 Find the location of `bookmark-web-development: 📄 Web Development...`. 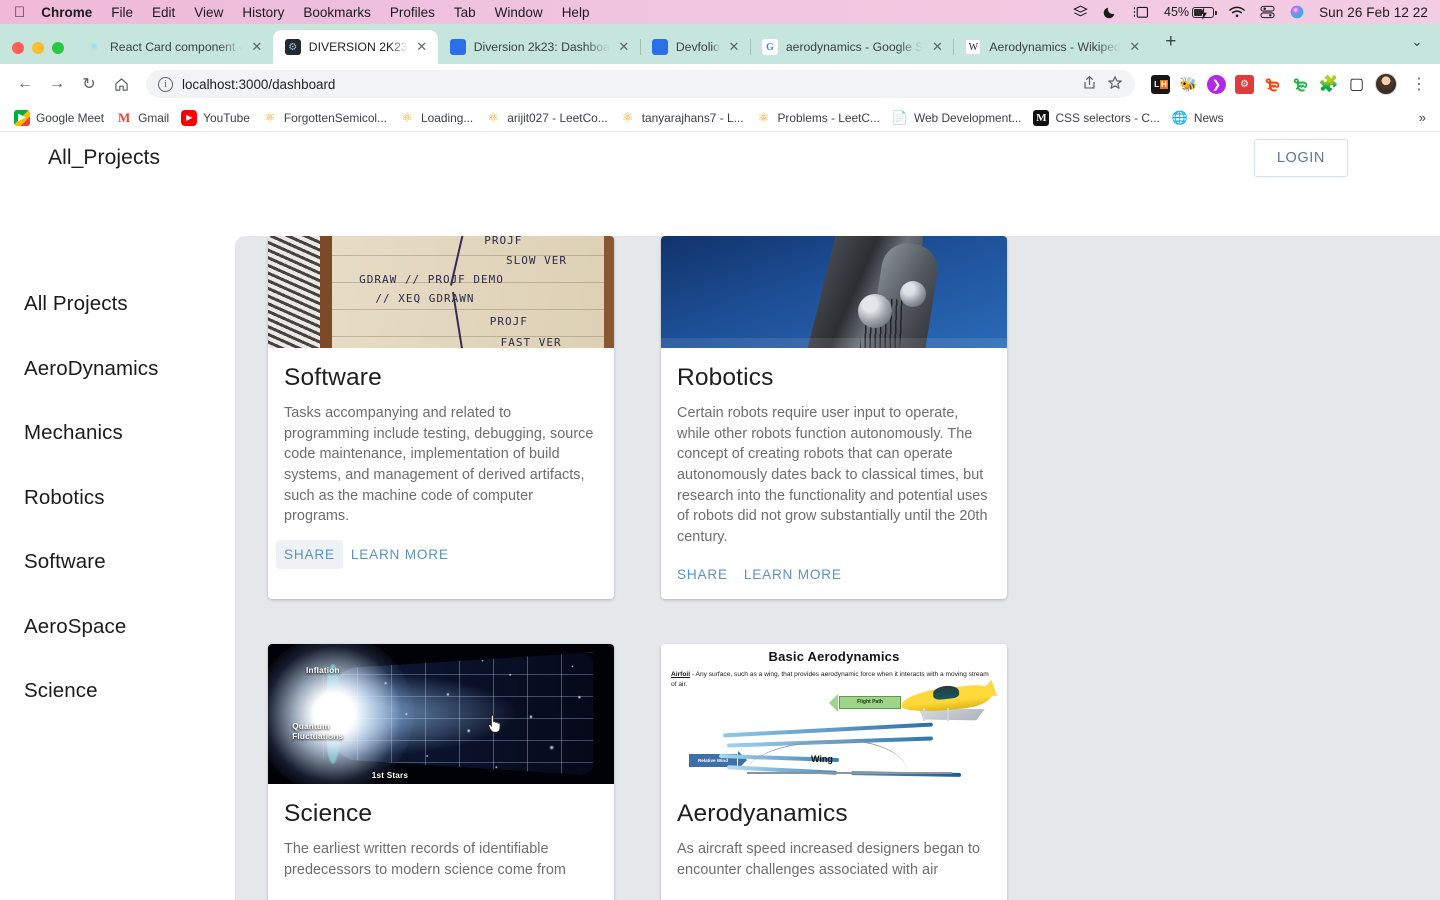

bookmark-web-development: 📄 Web Development... is located at coordinates (959, 118).